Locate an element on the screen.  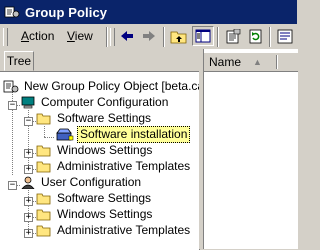
help-button is located at coordinates (285, 36).